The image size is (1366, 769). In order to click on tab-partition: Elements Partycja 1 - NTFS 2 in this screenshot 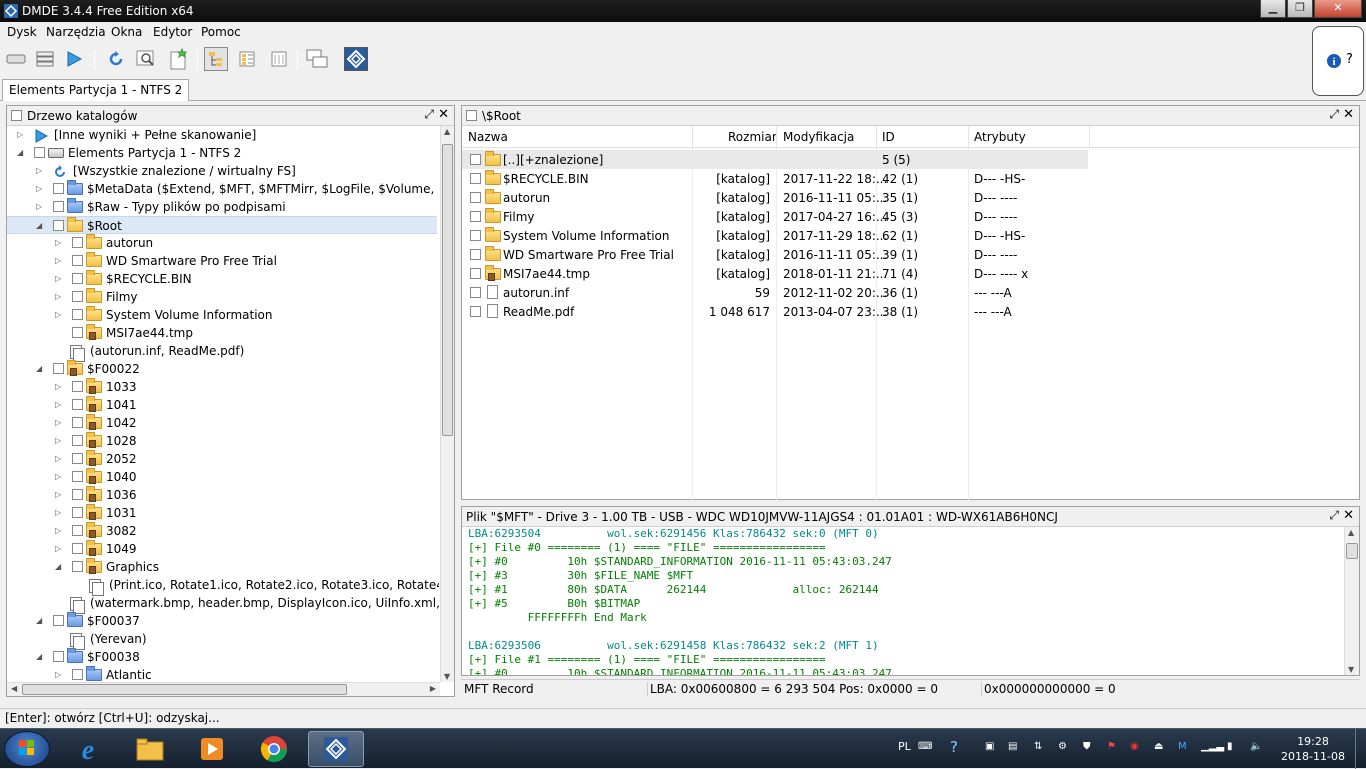, I will do `click(96, 90)`.